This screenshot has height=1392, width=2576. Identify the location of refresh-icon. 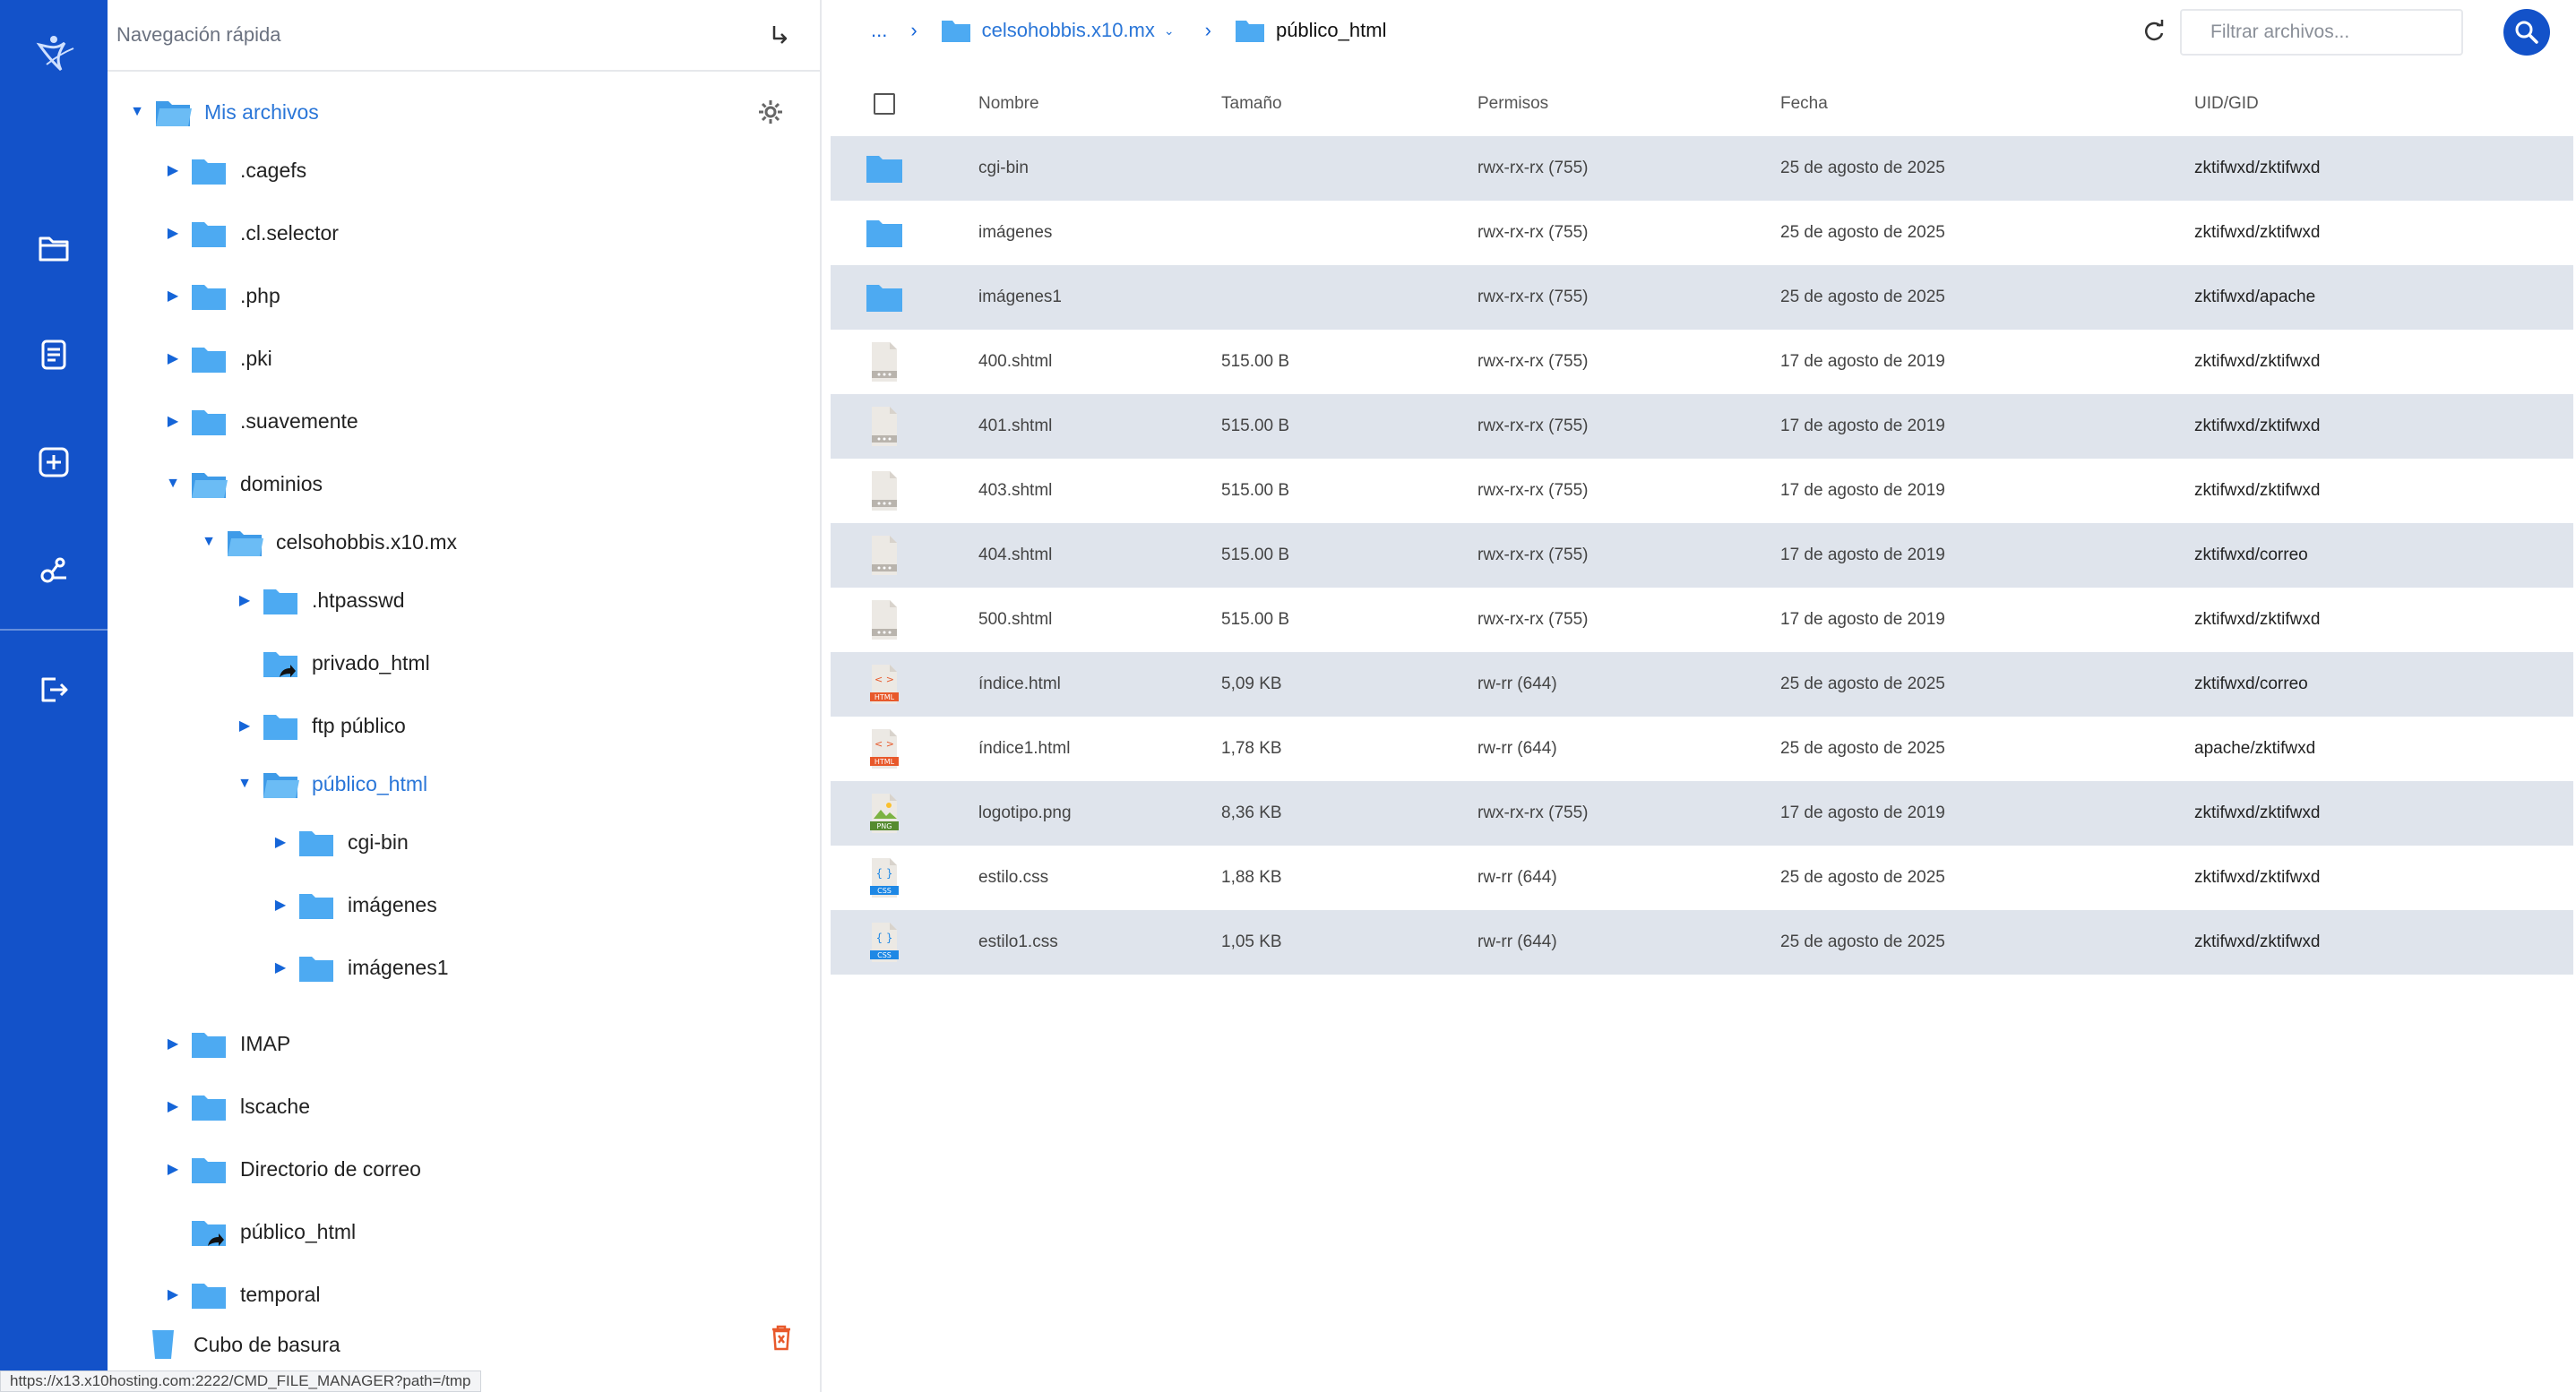
(2154, 31).